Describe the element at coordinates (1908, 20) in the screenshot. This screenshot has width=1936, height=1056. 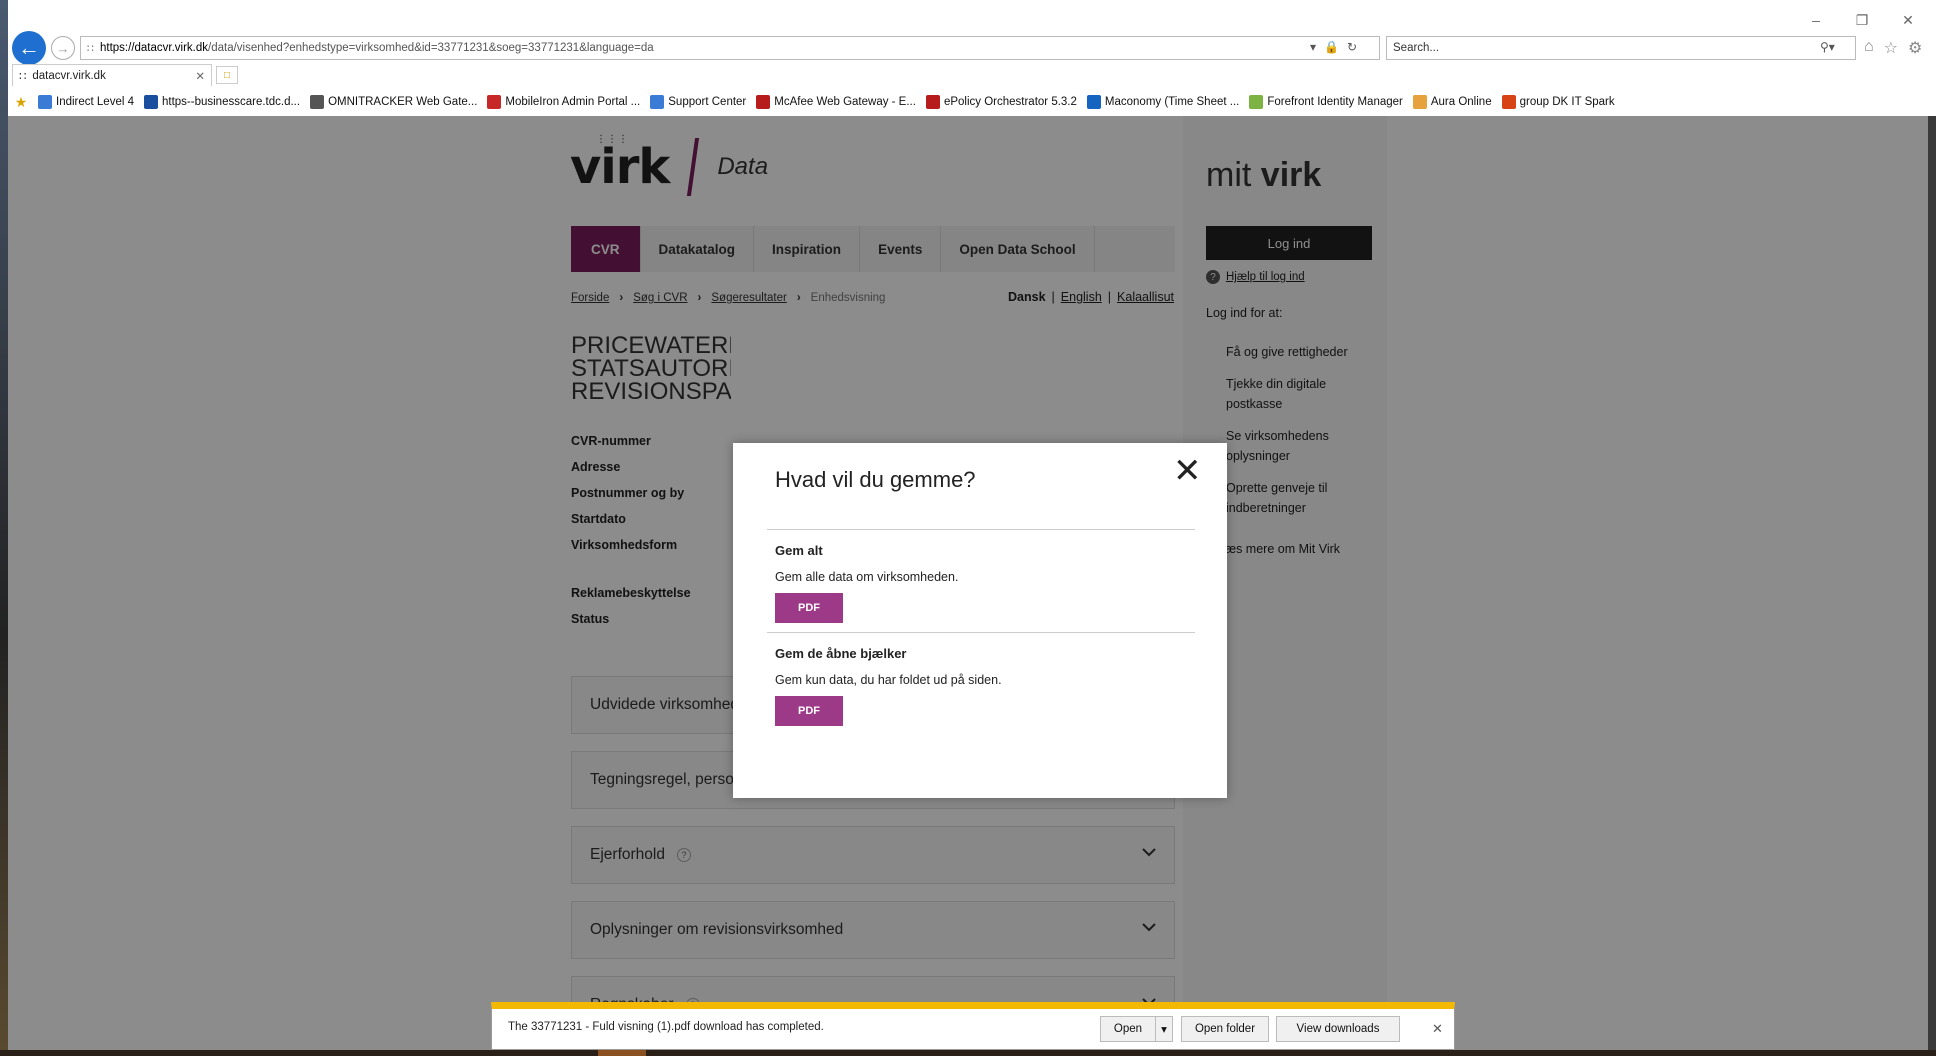
I see `close-window-icon: ✕` at that location.